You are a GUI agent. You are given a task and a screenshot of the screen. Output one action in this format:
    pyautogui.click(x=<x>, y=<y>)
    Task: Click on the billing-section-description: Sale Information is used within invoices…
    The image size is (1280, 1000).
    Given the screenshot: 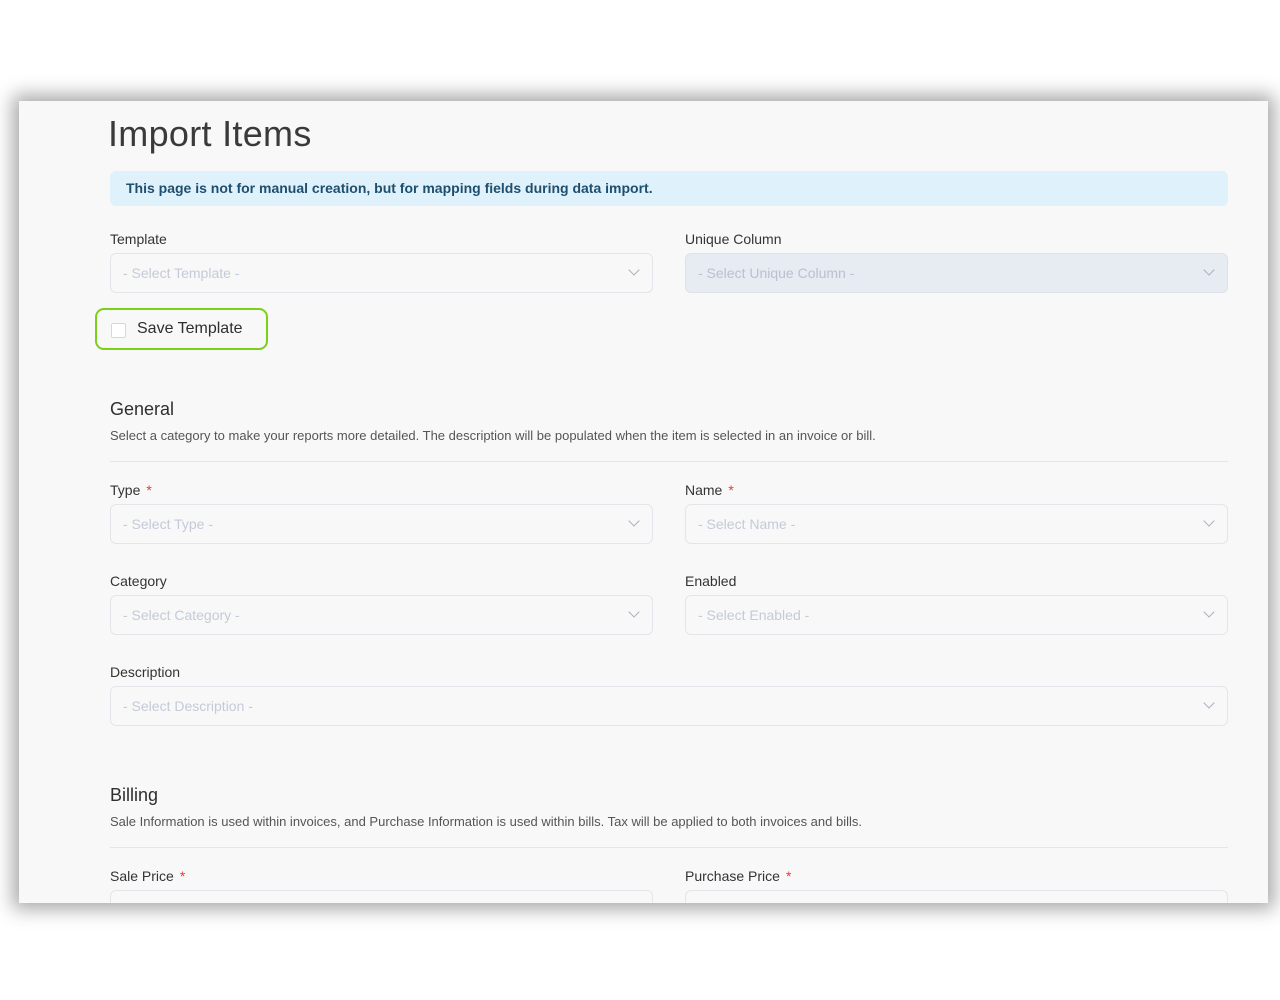 What is the action you would take?
    pyautogui.click(x=486, y=821)
    